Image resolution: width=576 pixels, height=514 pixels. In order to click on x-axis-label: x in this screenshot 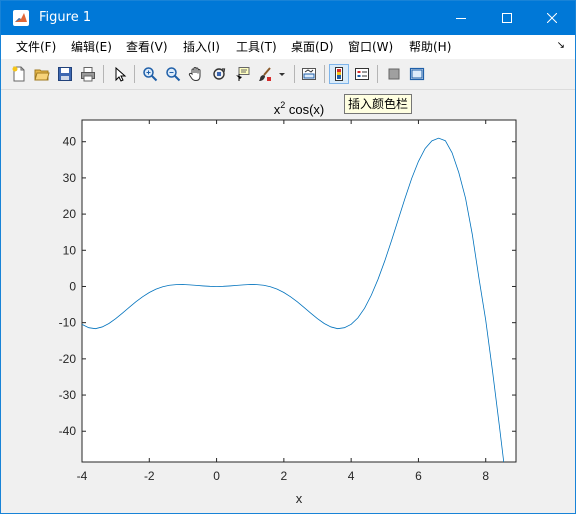, I will do `click(299, 498)`.